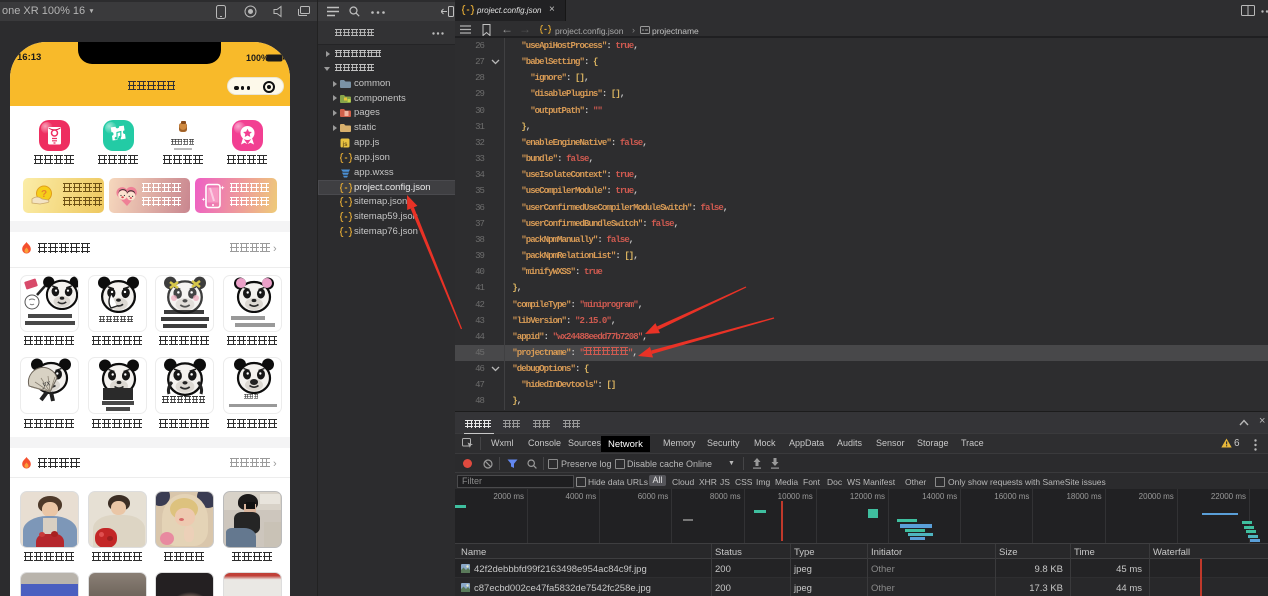  Describe the element at coordinates (344, 145) in the screenshot. I see `svg-text: js` at that location.